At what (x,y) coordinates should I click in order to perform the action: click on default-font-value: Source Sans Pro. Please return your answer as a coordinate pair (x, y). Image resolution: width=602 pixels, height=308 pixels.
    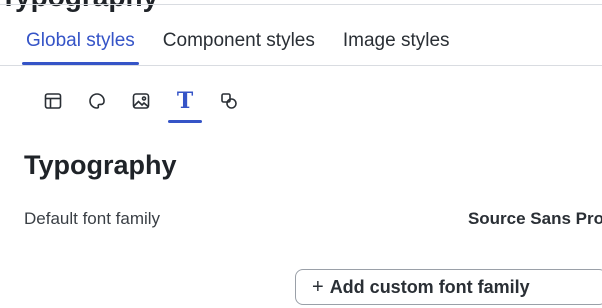
    Looking at the image, I should click on (535, 219).